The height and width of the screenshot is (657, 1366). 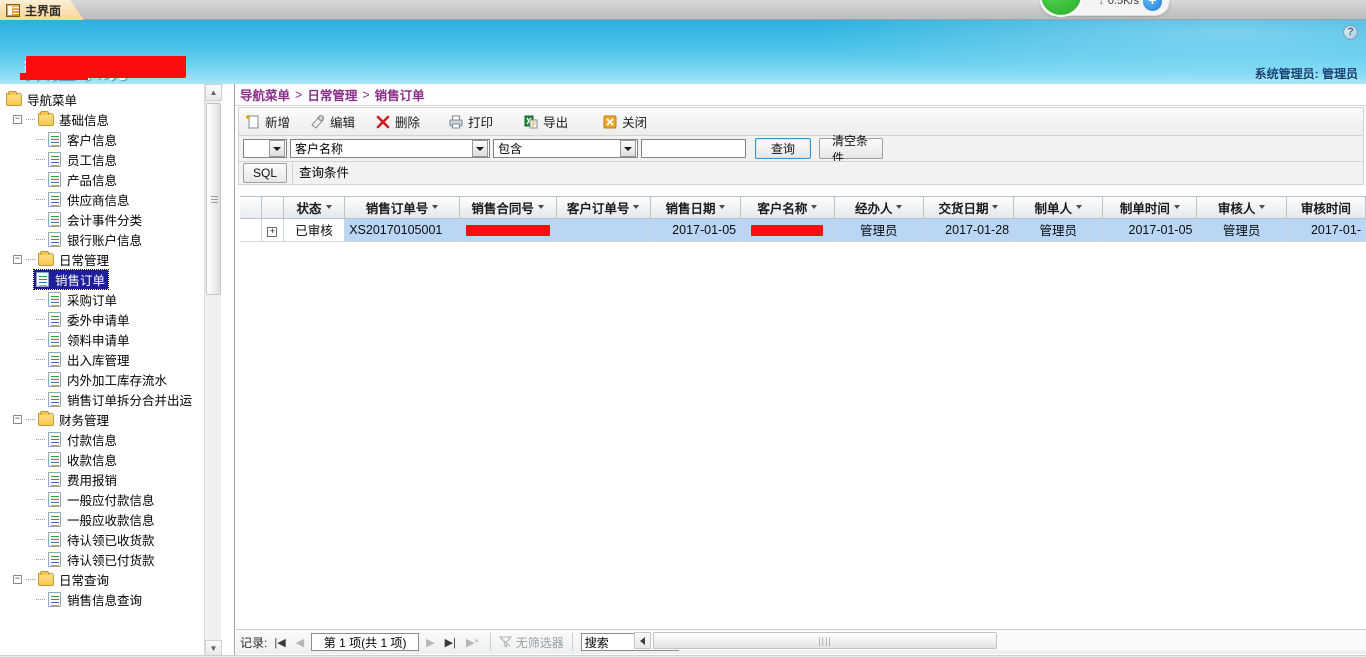 What do you see at coordinates (271, 122) in the screenshot?
I see `toolbar-button-new: 新增` at bounding box center [271, 122].